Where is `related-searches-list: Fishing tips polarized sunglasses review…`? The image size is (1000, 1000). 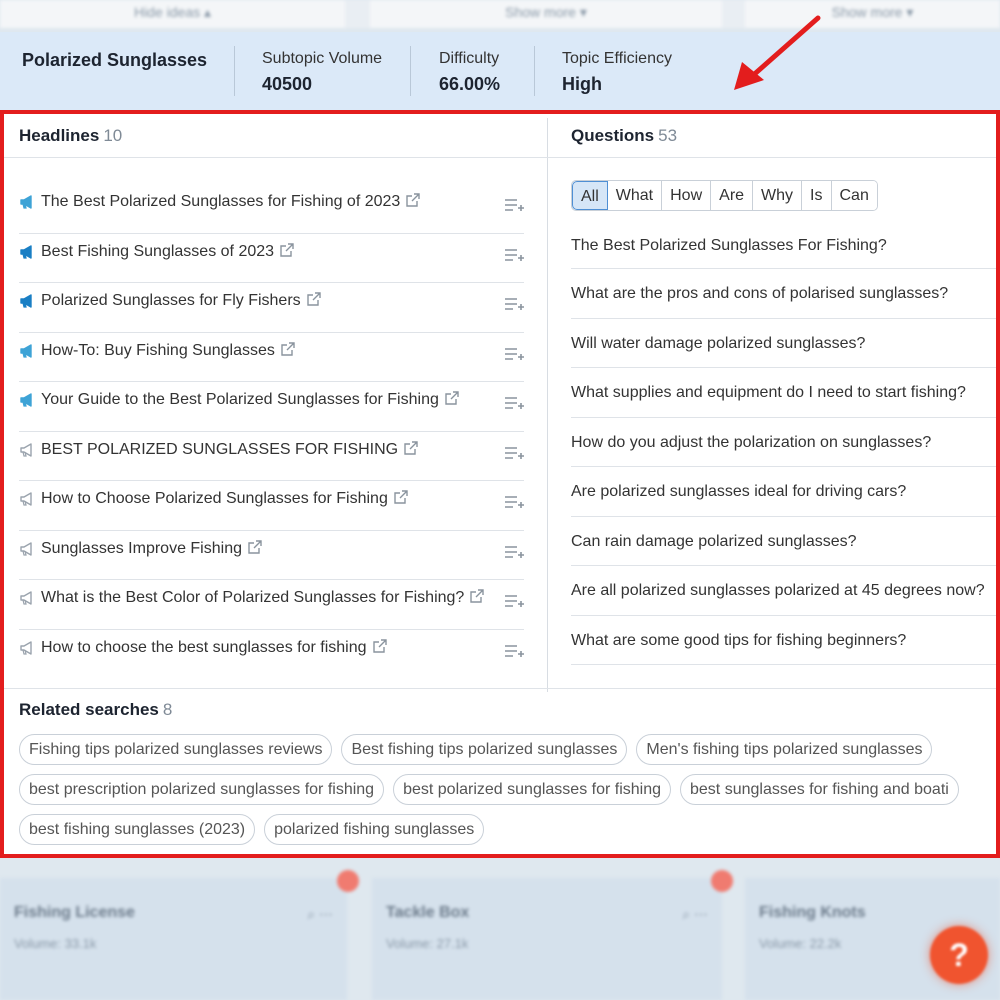
related-searches-list: Fishing tips polarized sunglasses review… is located at coordinates (507, 794).